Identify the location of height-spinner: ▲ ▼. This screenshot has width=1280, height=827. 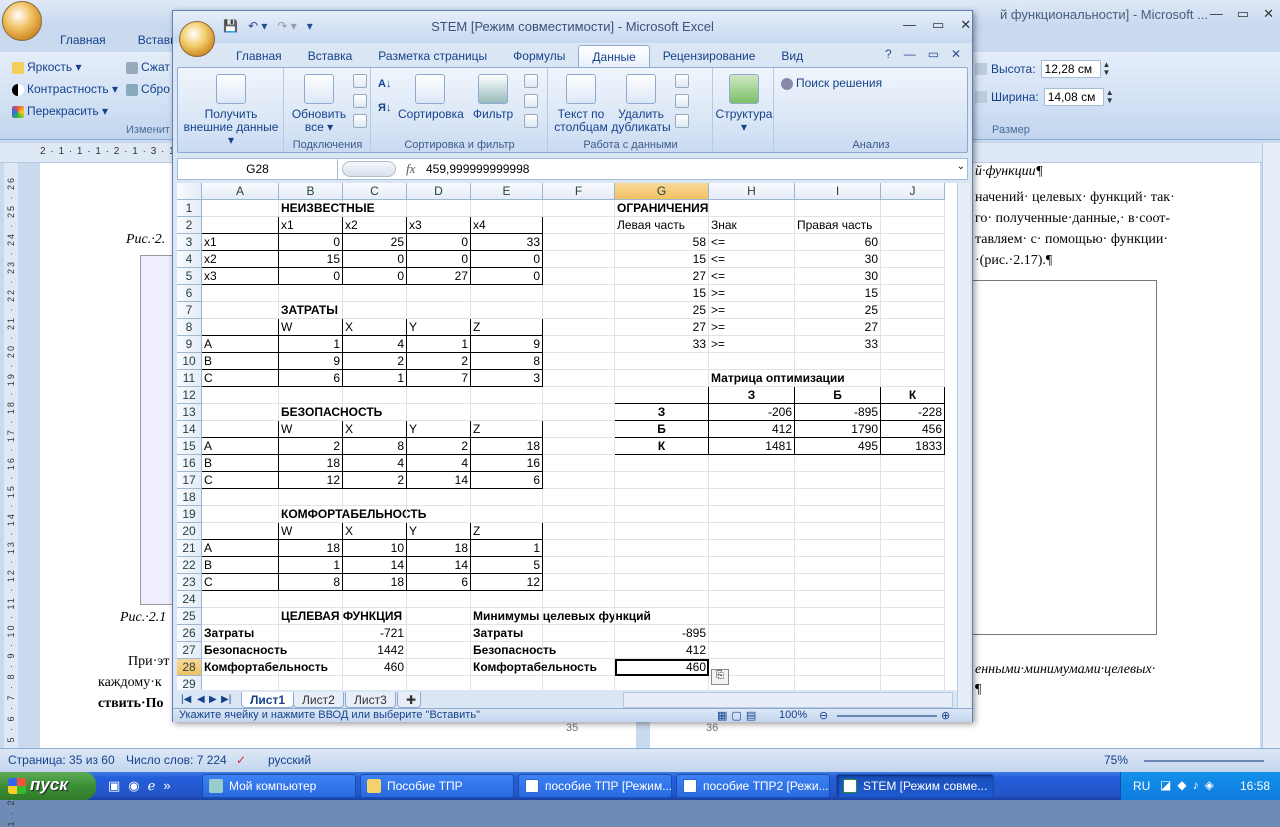
(1108, 69).